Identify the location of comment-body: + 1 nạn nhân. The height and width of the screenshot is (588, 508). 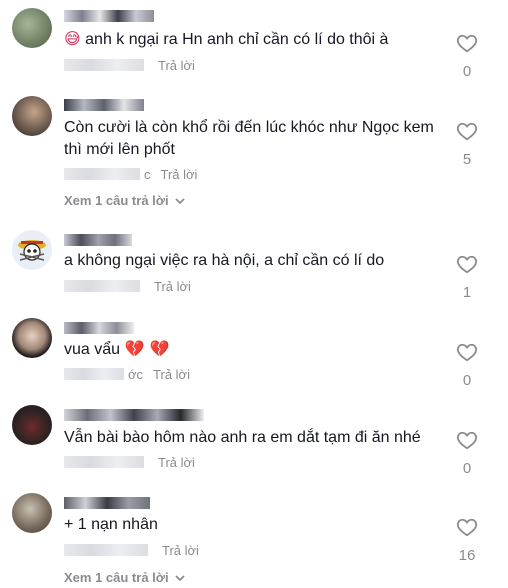
(111, 524).